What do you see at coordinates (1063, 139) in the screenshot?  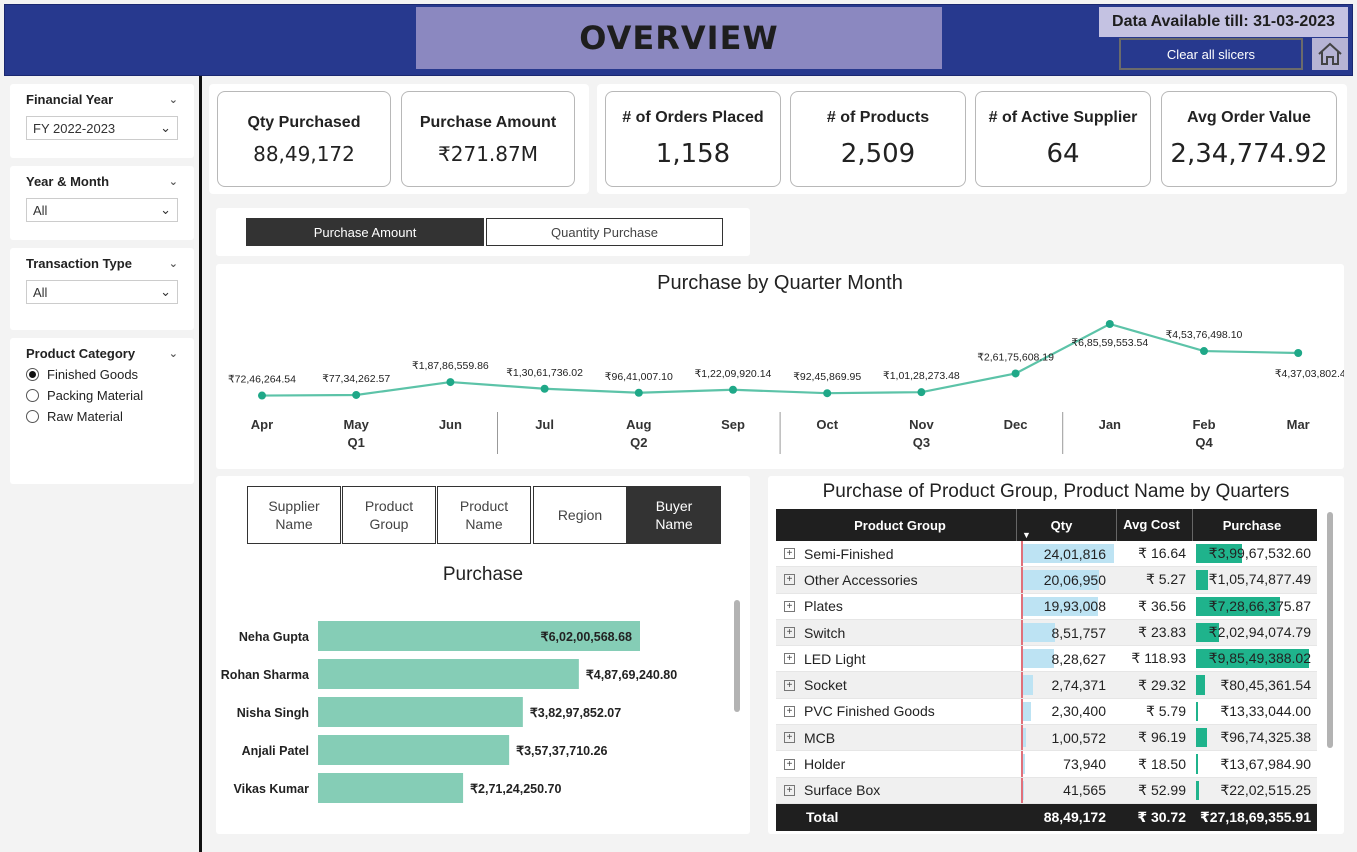 I see `kpi-active-supplier: # of Active Supplier 64` at bounding box center [1063, 139].